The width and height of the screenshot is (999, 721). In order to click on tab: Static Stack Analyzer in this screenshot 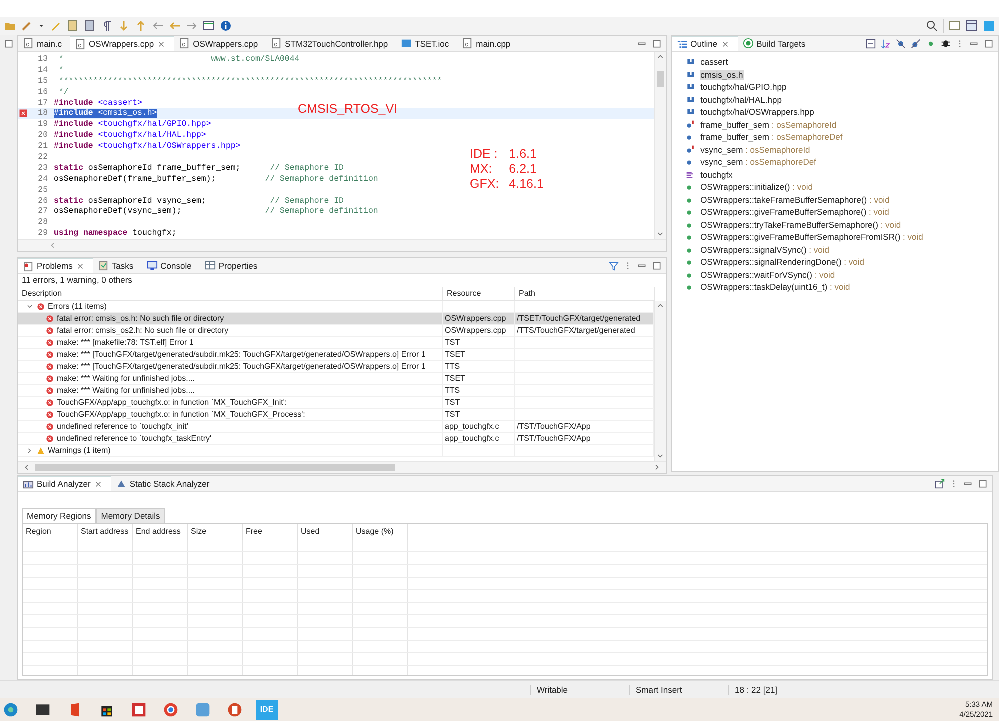, I will do `click(164, 483)`.